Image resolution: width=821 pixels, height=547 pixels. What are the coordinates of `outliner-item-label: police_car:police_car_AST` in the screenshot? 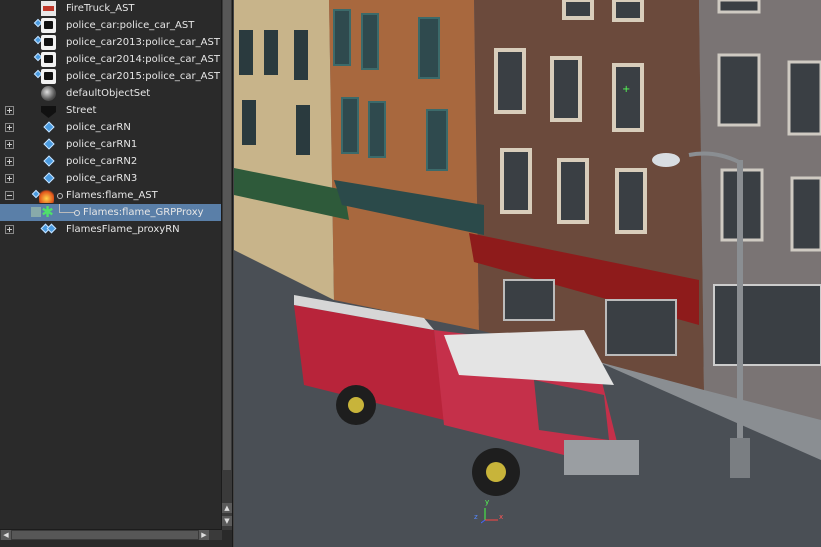 It's located at (130, 25).